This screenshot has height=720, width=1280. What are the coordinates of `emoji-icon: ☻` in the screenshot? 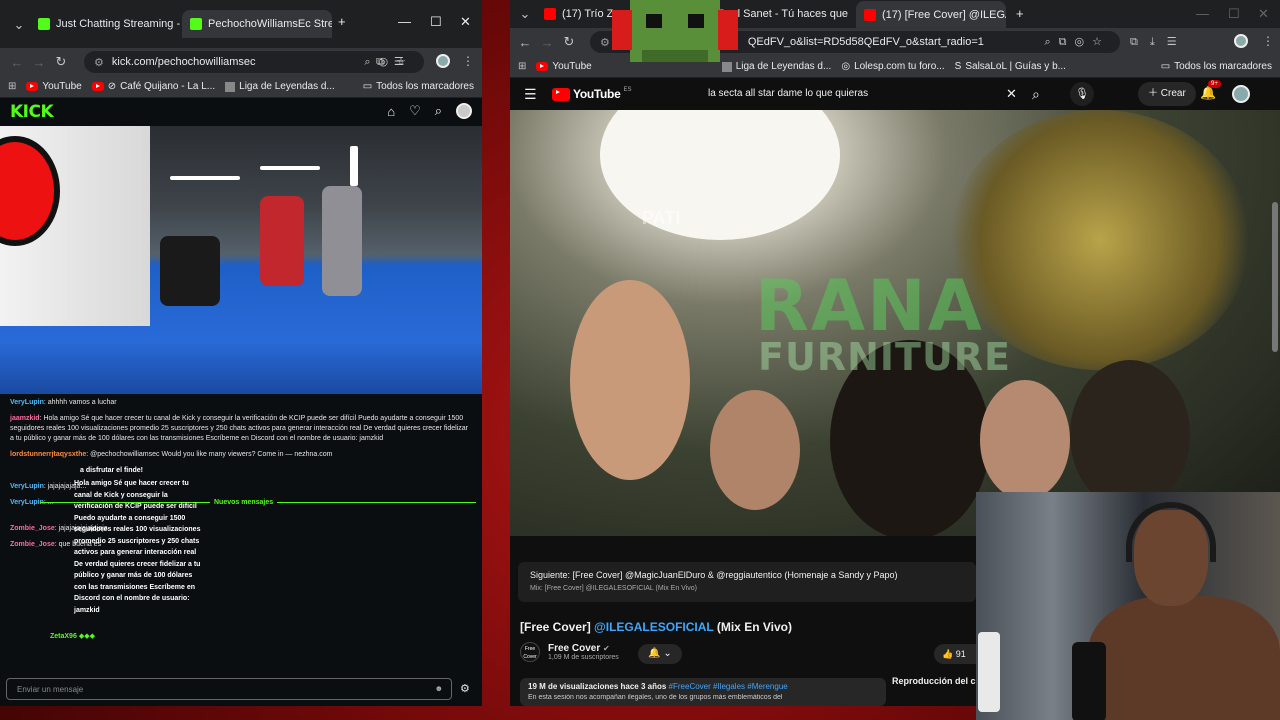 It's located at (439, 688).